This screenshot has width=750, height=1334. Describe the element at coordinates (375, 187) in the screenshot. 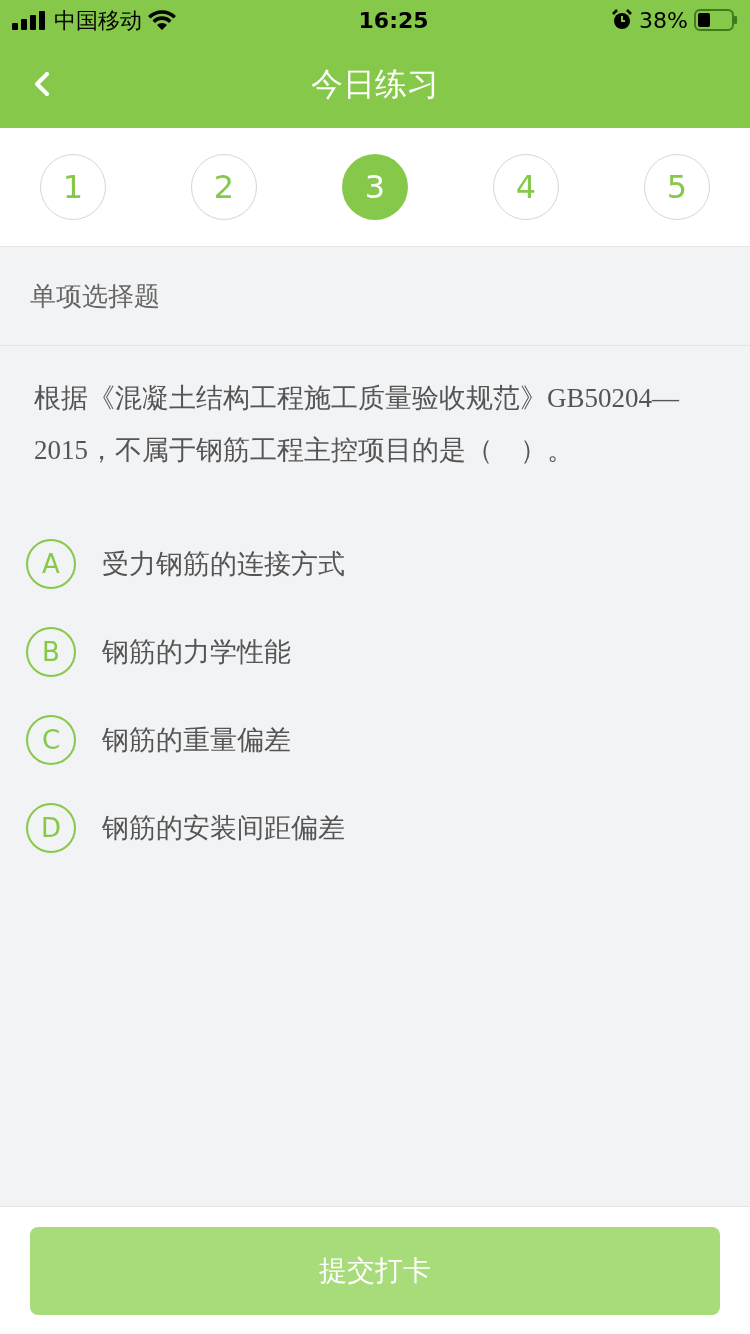

I see `question-number: 3` at that location.